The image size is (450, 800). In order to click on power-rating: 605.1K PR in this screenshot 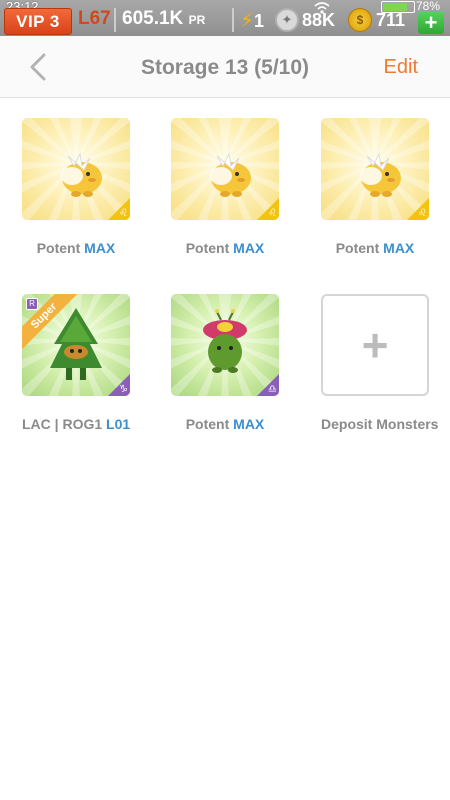, I will do `click(163, 19)`.